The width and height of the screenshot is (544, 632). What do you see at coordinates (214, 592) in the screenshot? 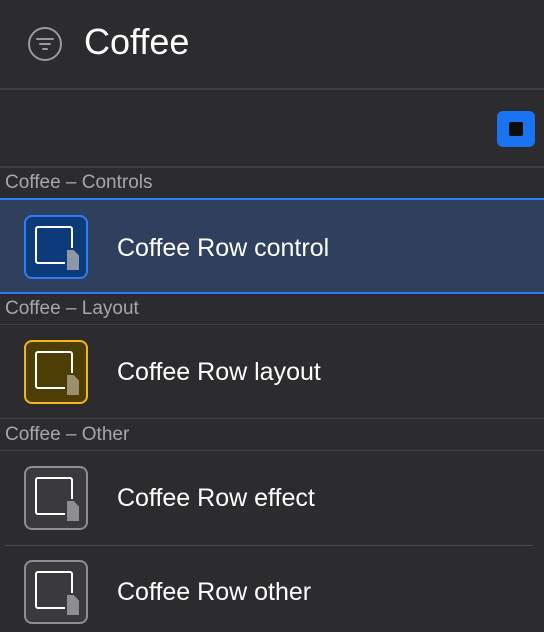
I see `row-label: Coffee Row other` at bounding box center [214, 592].